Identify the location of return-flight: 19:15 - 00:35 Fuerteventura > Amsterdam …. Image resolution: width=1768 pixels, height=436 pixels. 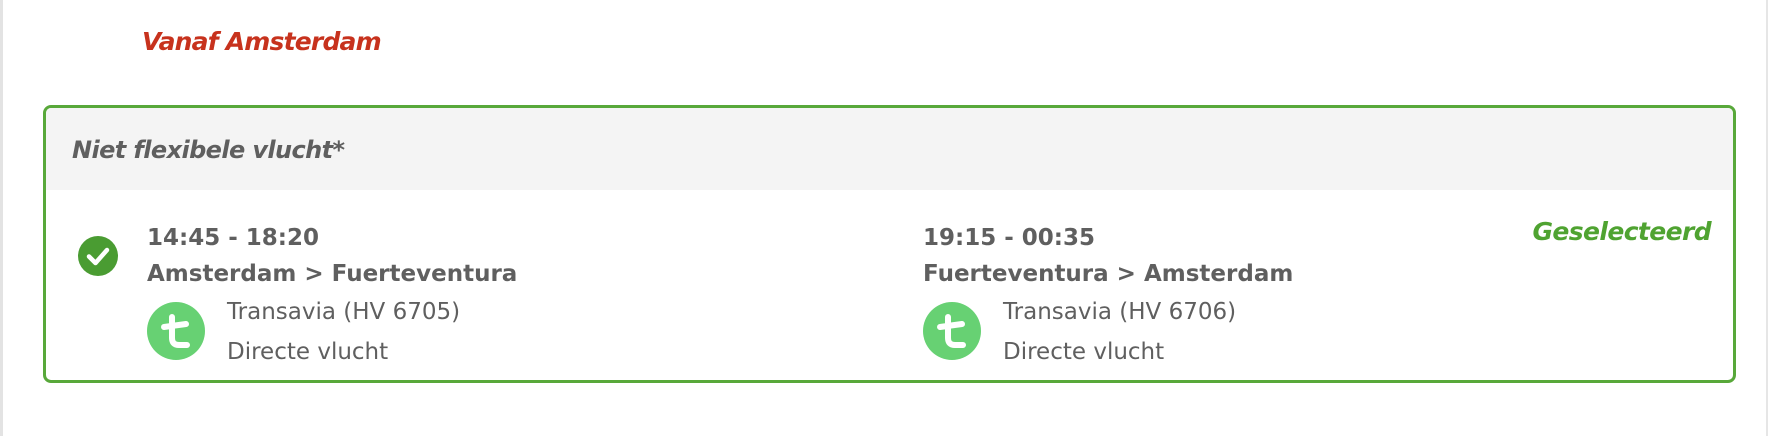
(1108, 297).